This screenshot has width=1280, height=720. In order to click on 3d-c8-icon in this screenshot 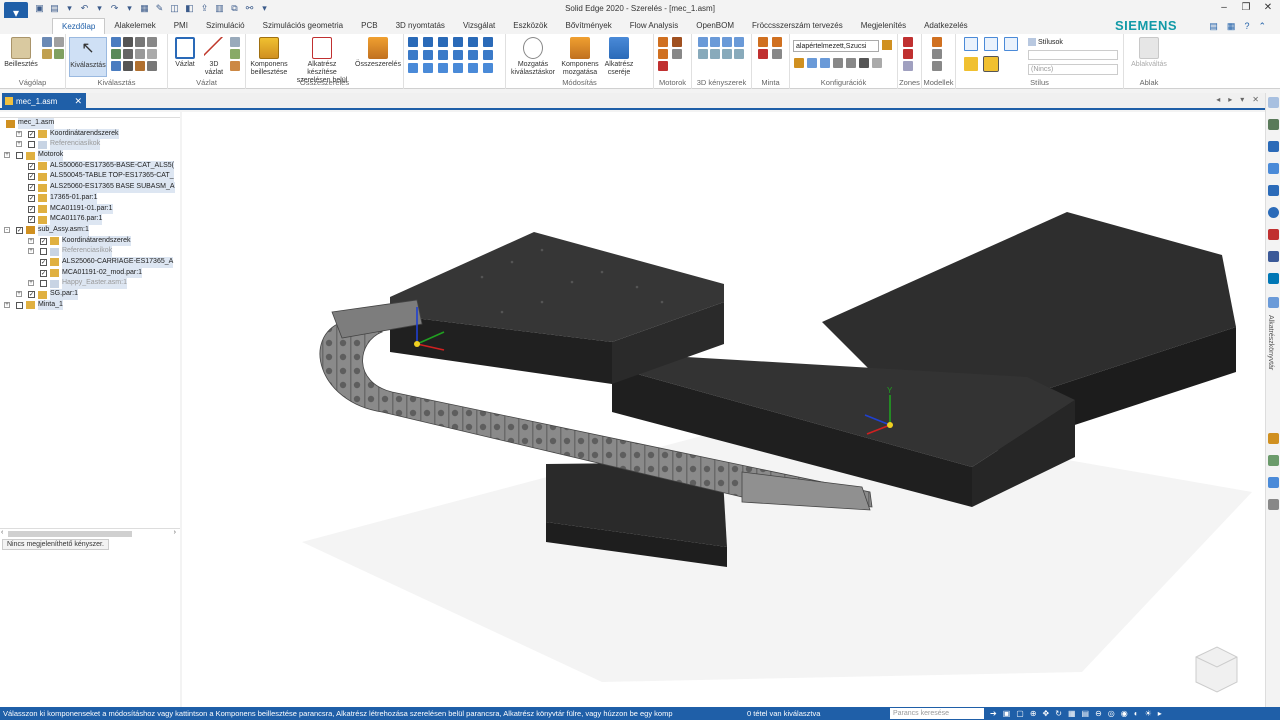, I will do `click(739, 54)`.